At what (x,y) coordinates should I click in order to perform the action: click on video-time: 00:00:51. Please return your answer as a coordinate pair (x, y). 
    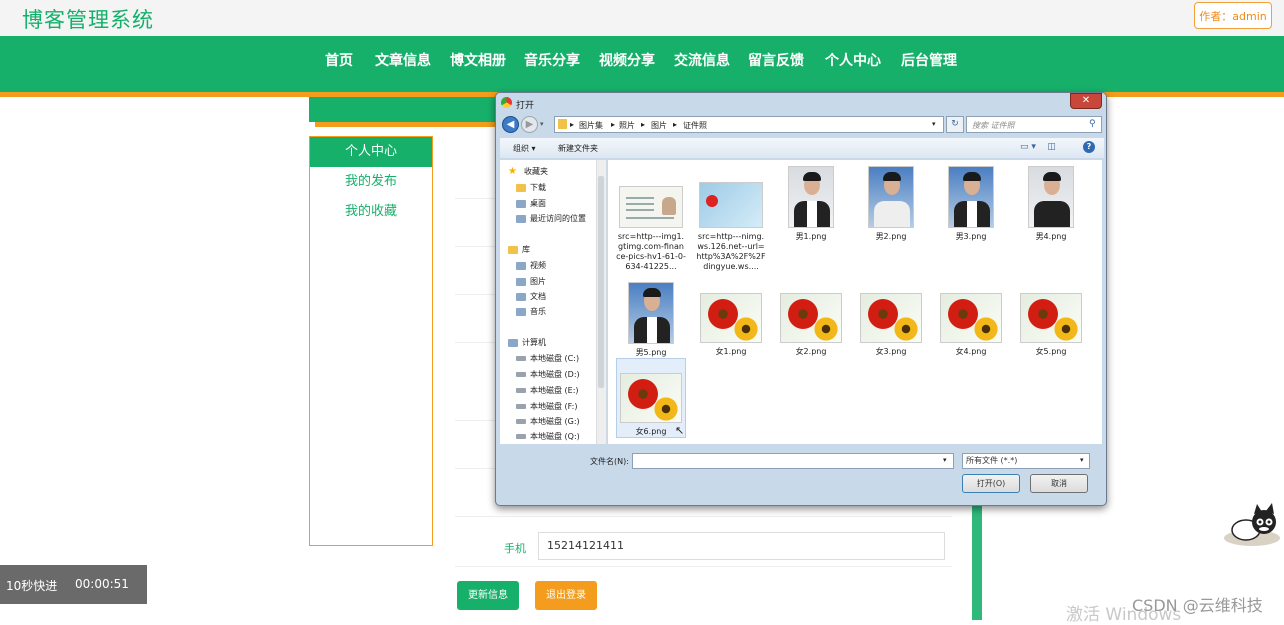
    Looking at the image, I should click on (102, 584).